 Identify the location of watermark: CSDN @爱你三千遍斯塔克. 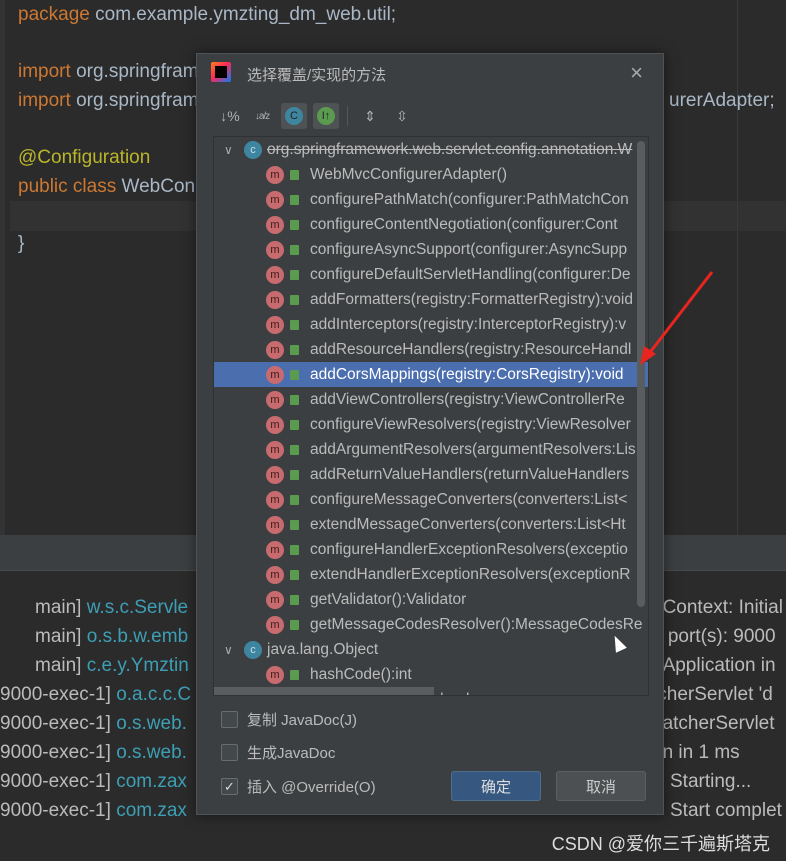
(660, 844).